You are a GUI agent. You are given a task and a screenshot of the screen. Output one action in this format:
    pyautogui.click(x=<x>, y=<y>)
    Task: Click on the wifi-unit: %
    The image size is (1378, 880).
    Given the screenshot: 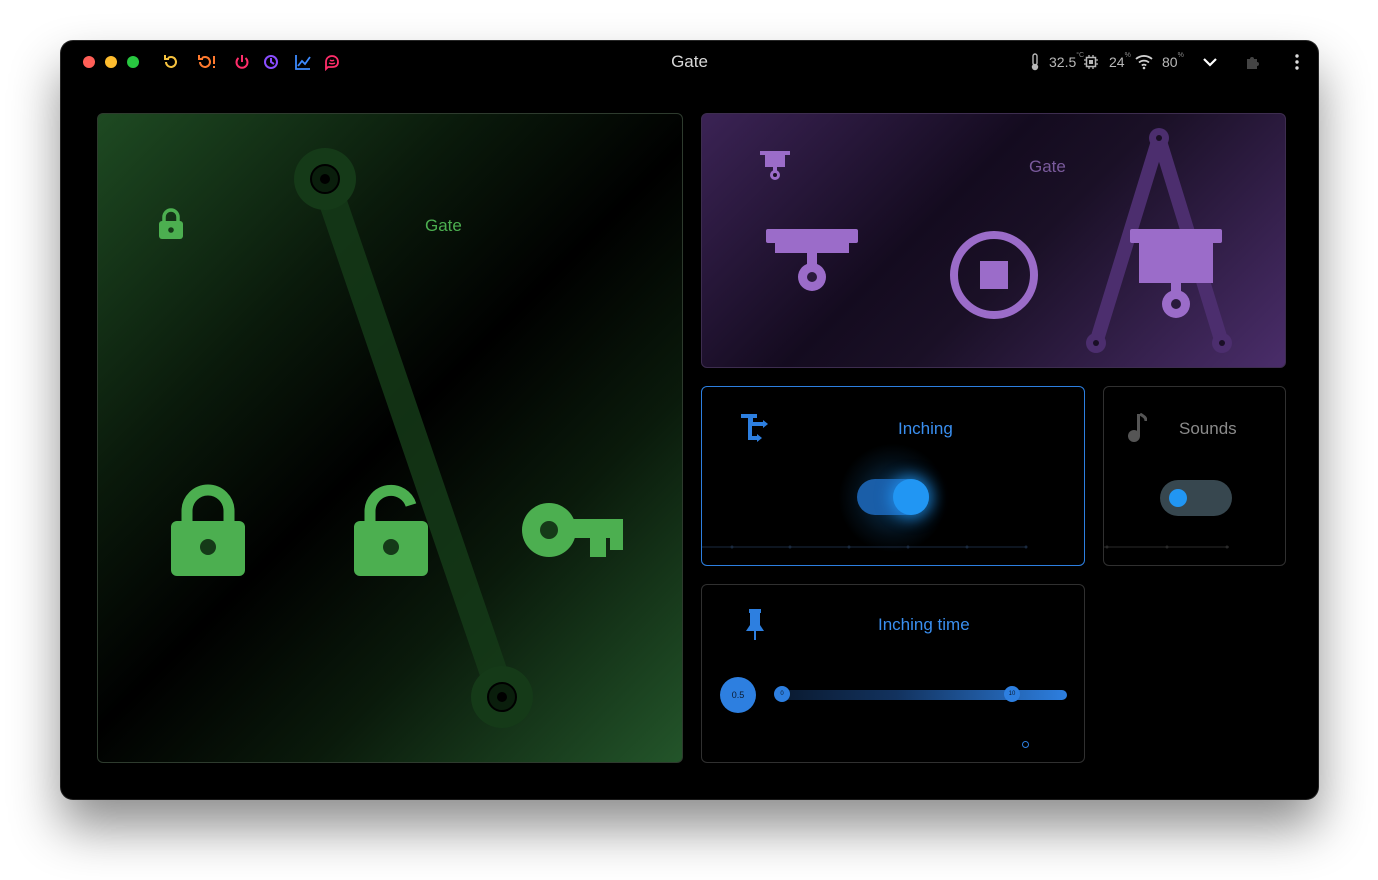 What is the action you would take?
    pyautogui.click(x=1180, y=56)
    